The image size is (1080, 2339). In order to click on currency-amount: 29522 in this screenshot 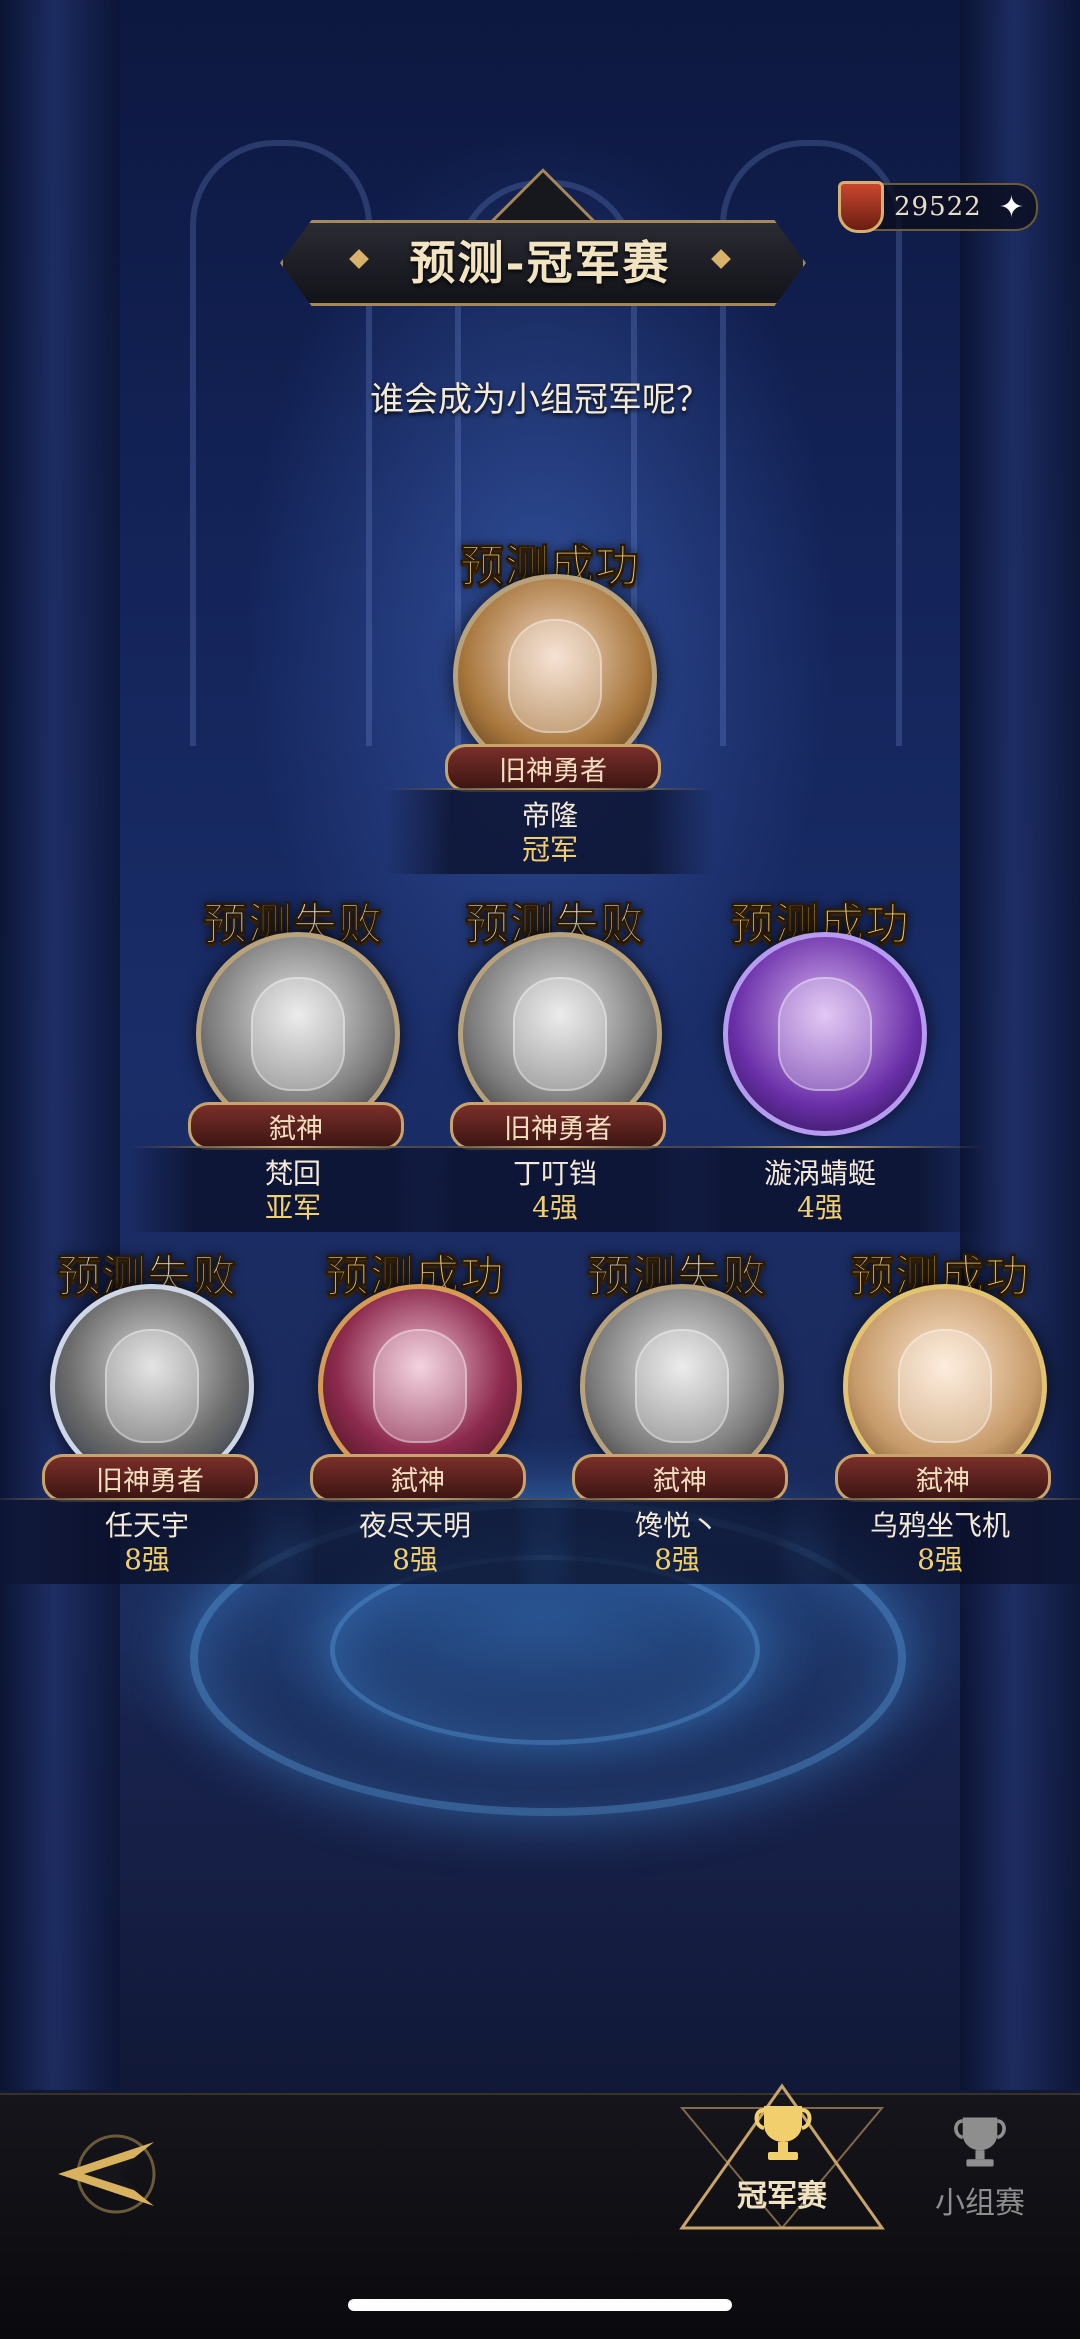, I will do `click(938, 207)`.